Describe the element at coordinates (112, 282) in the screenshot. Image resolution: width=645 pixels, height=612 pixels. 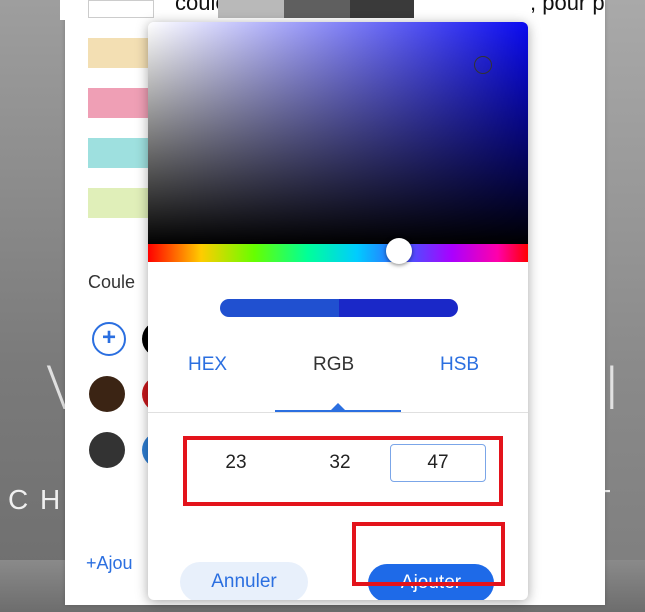
I see `colors-section-label: Coule` at that location.